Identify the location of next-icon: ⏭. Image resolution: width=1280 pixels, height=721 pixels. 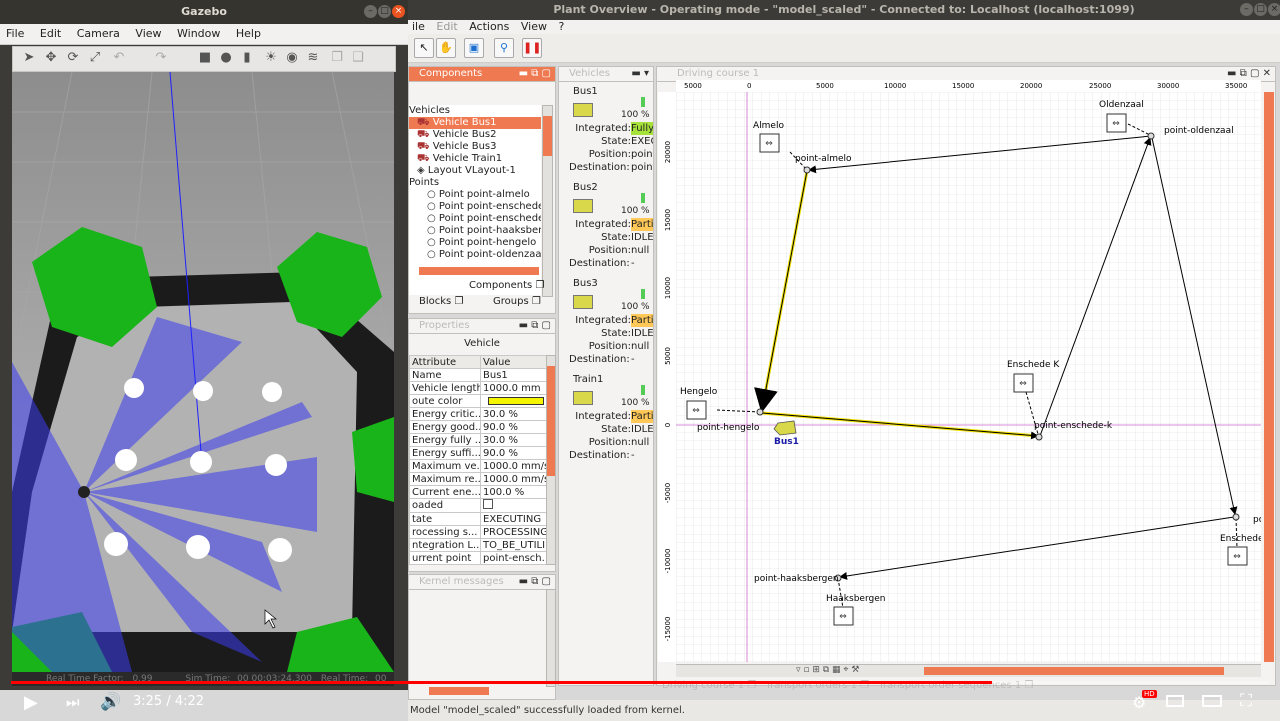
(73, 702).